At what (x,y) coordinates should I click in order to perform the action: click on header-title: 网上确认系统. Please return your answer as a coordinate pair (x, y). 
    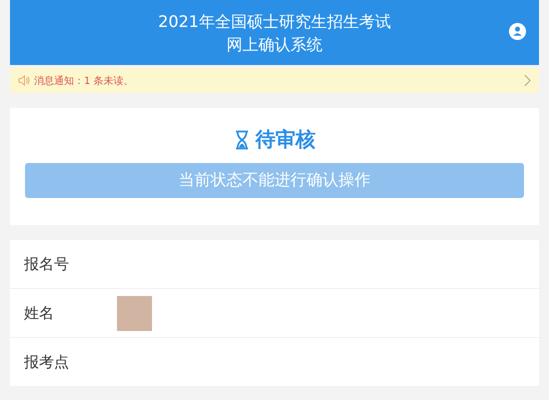
    Looking at the image, I should click on (275, 45).